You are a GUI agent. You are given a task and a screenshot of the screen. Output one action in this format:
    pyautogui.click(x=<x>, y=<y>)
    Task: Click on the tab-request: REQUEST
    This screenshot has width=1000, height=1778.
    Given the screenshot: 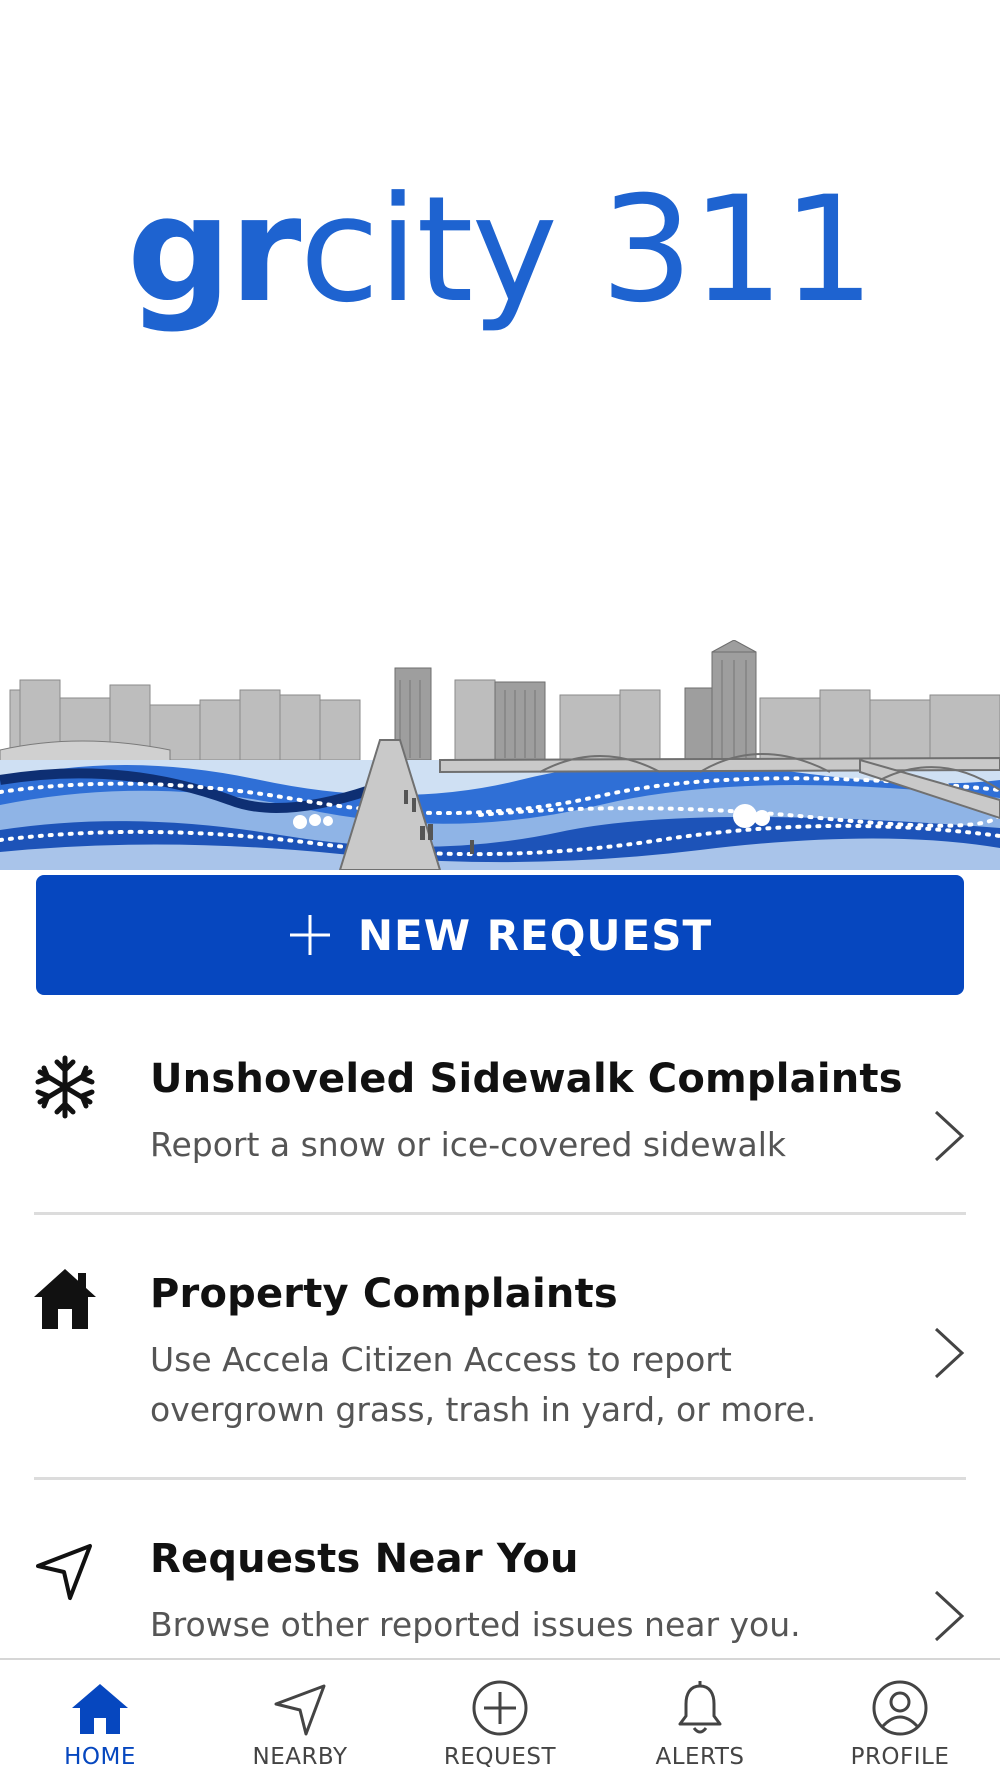 What is the action you would take?
    pyautogui.click(x=500, y=1719)
    